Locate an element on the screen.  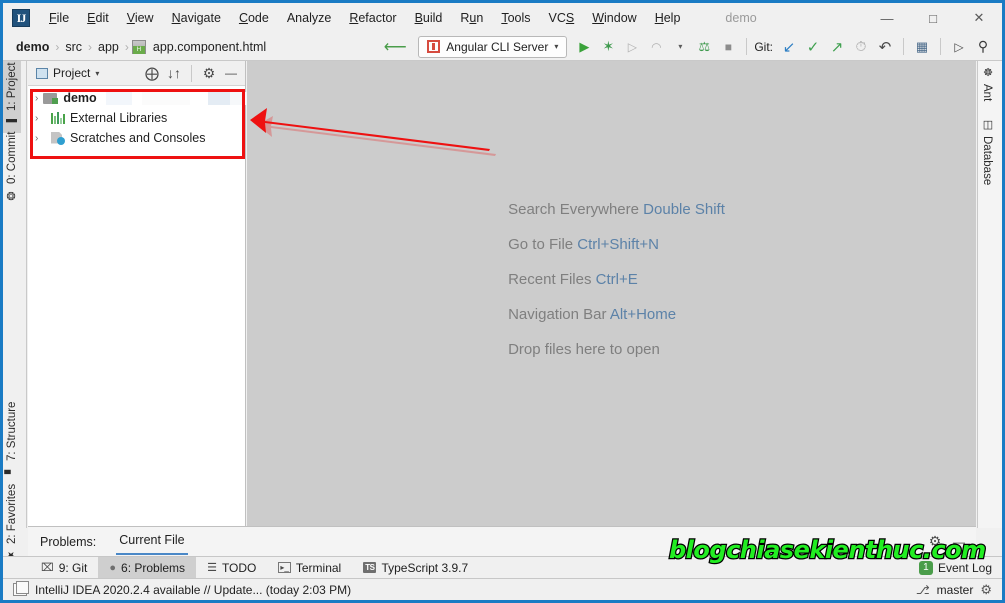
hint-action-label: Drop files here to open is located at coordinates (584, 349).